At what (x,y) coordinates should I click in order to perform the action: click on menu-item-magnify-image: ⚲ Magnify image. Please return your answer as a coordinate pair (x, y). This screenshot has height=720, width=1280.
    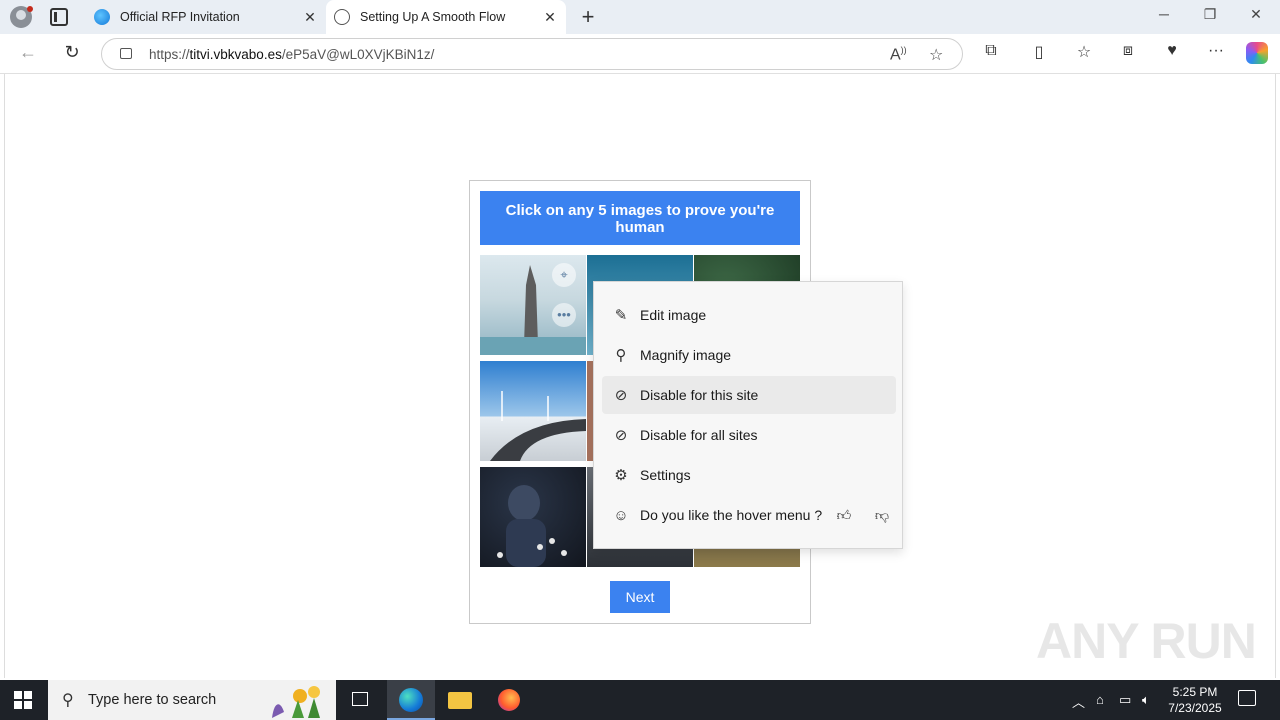
    Looking at the image, I should click on (749, 355).